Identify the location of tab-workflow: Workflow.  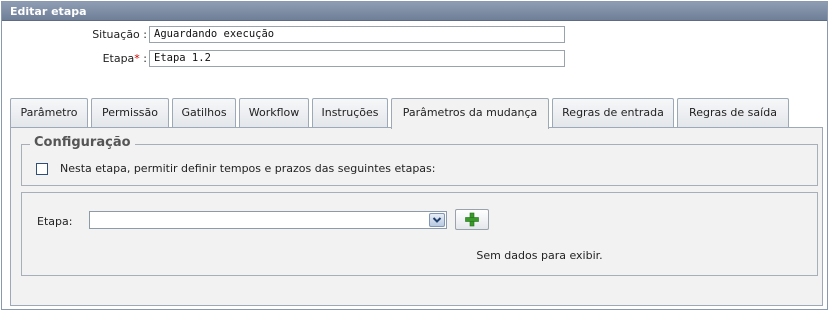
(274, 113).